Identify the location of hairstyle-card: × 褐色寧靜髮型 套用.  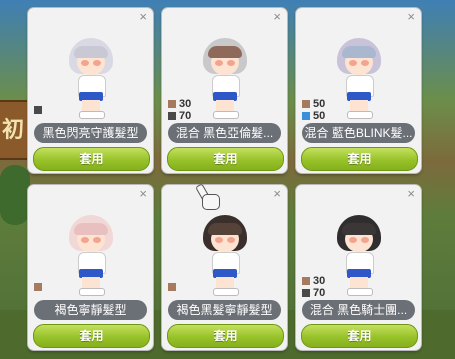
(90, 267).